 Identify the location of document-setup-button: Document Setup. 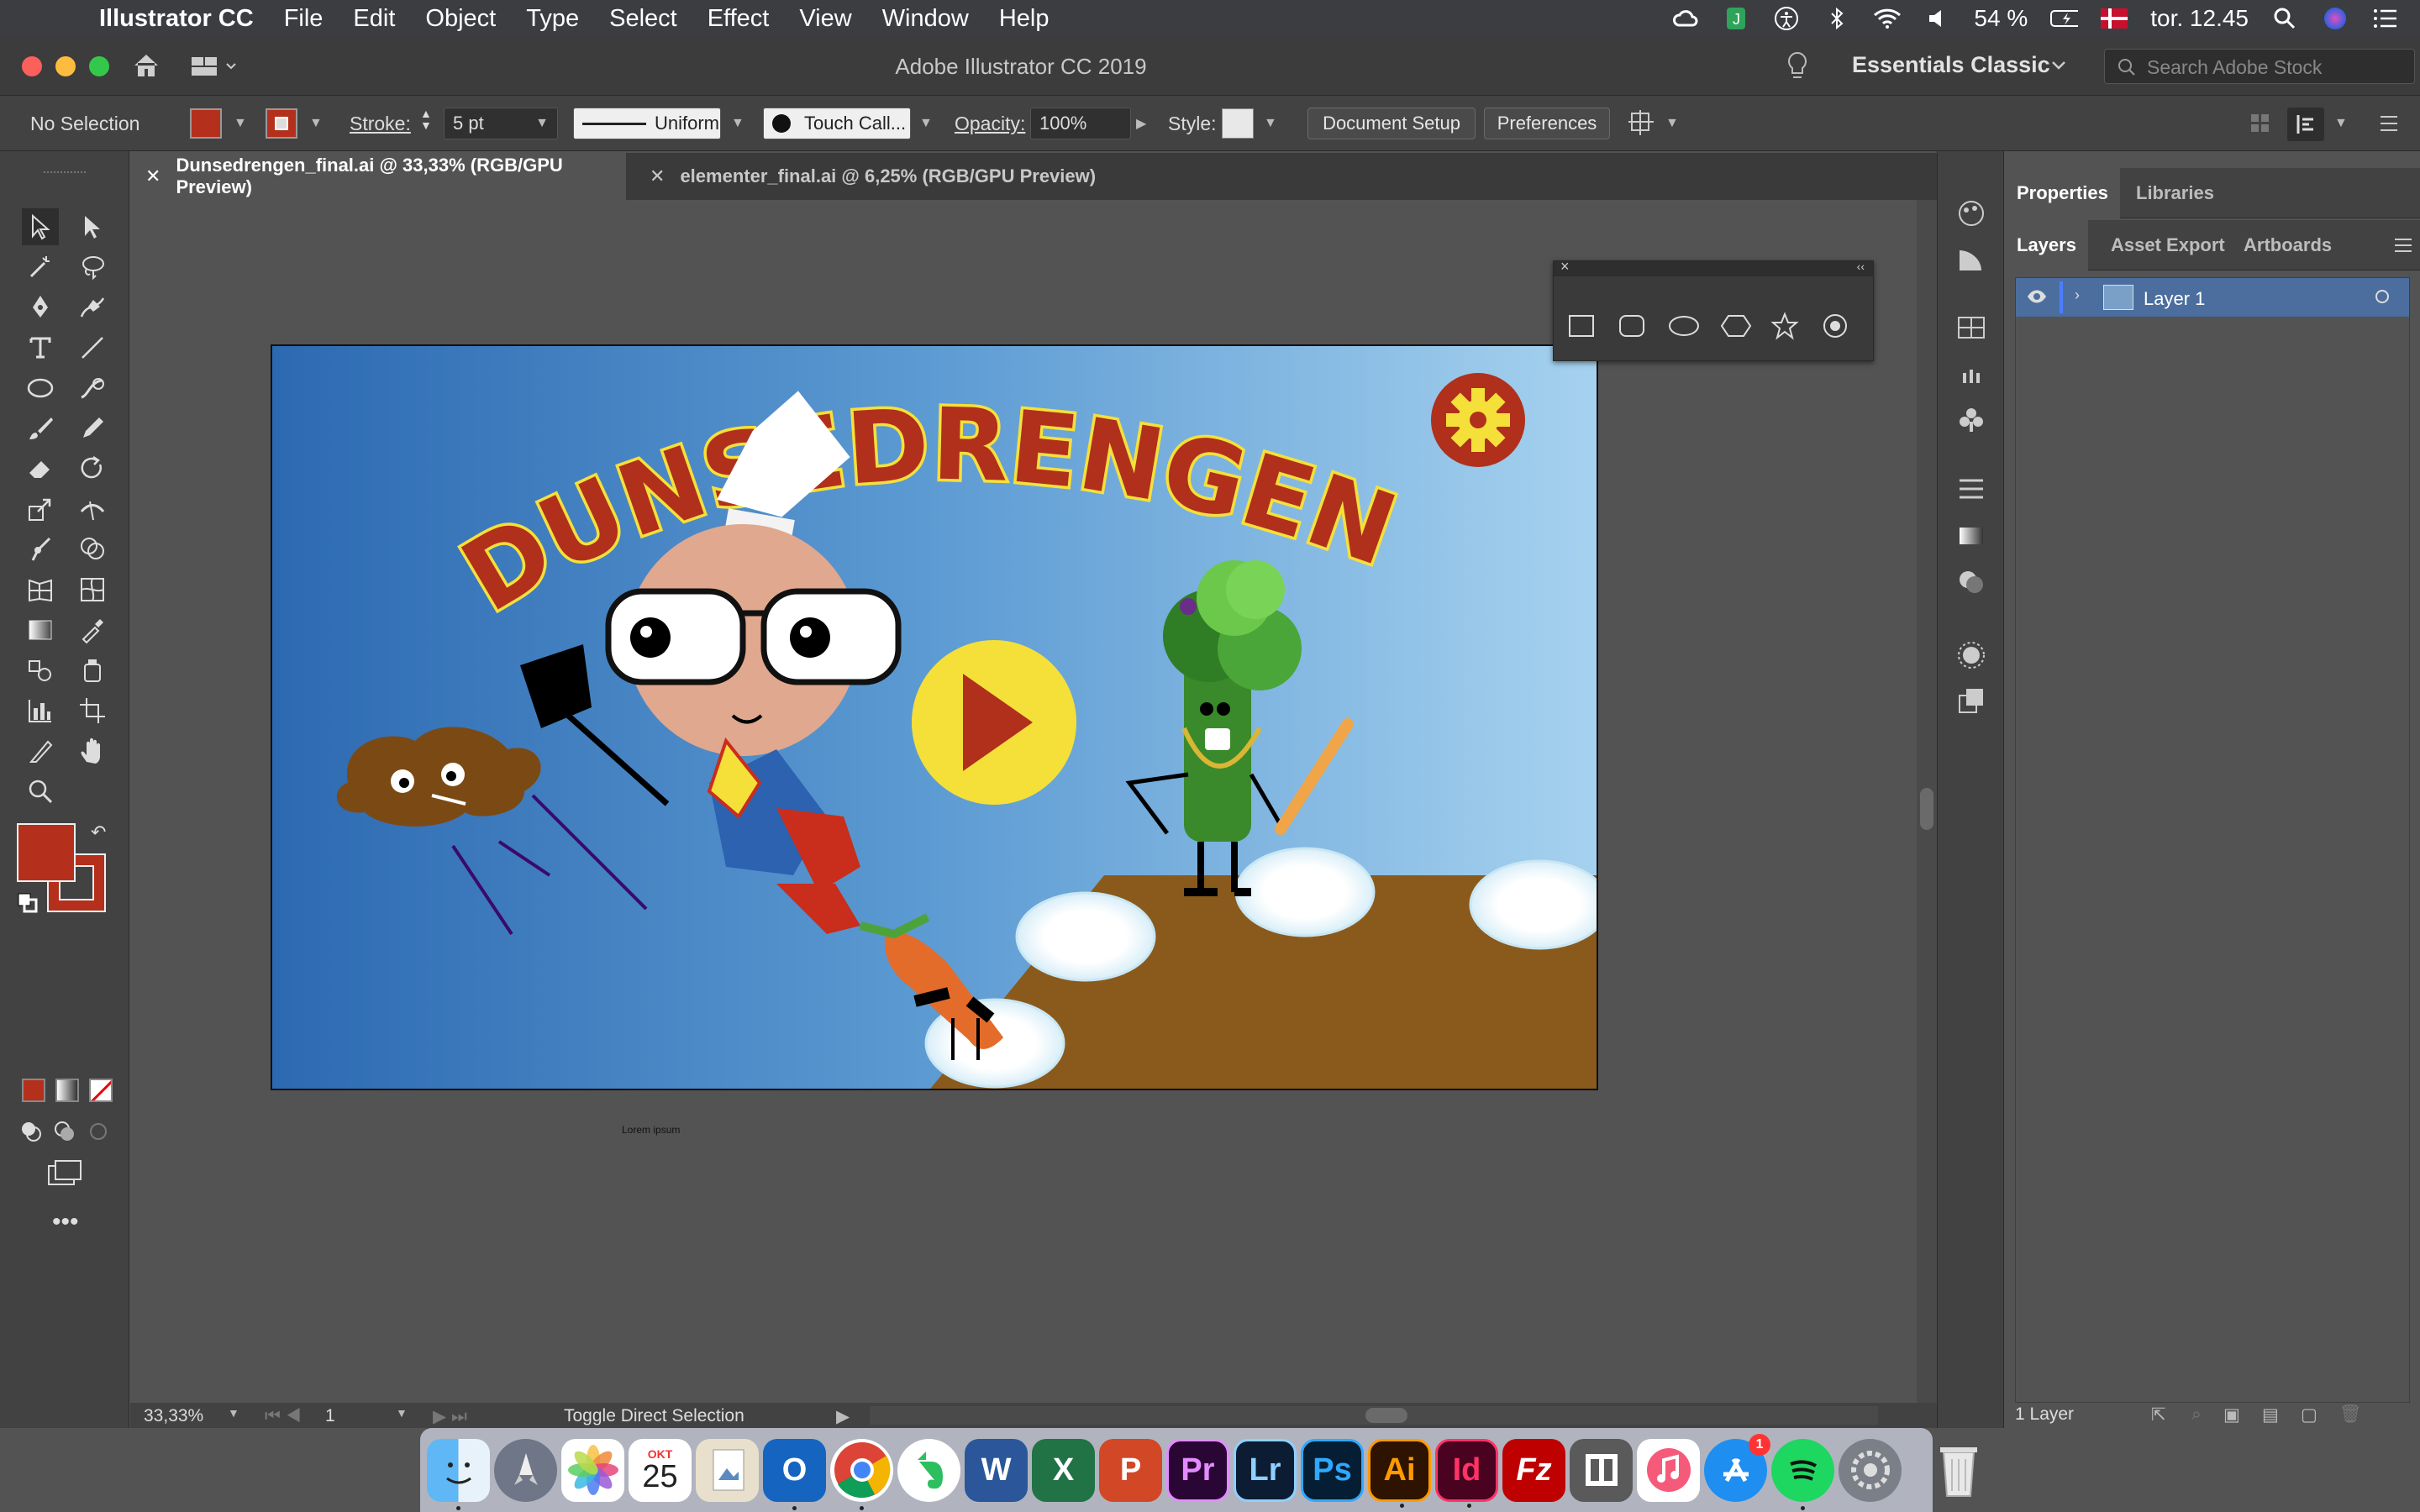
(1391, 123).